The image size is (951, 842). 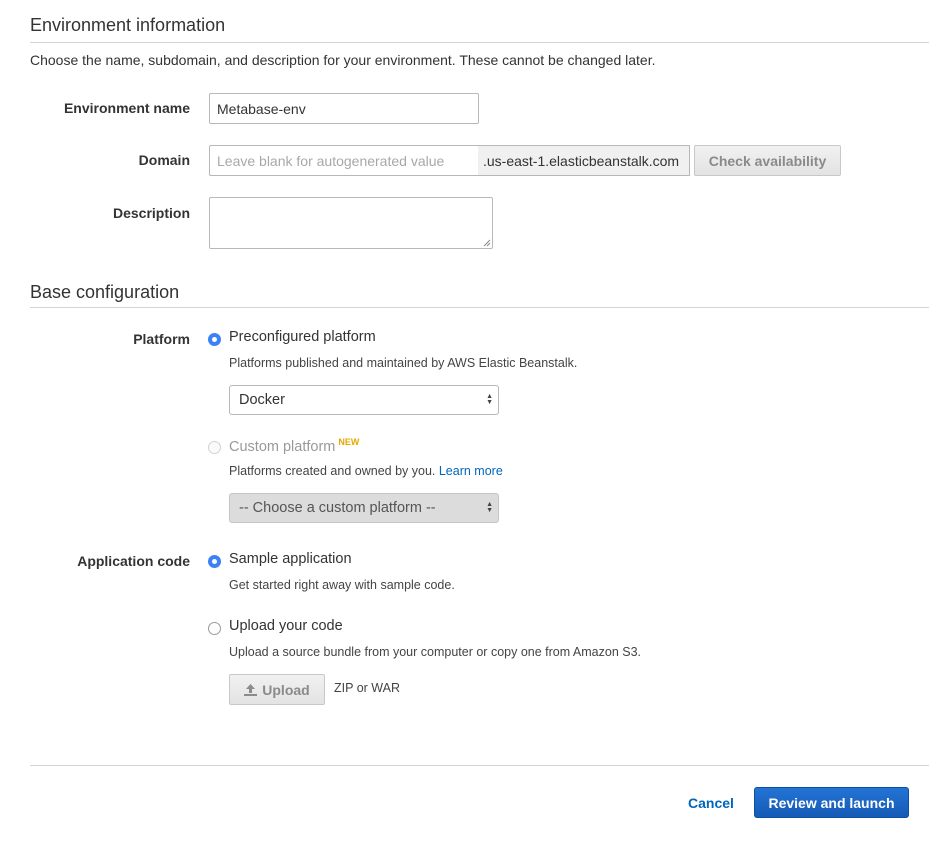 I want to click on domain-placeholder: Leave blank for autogenerated value, so click(x=331, y=160).